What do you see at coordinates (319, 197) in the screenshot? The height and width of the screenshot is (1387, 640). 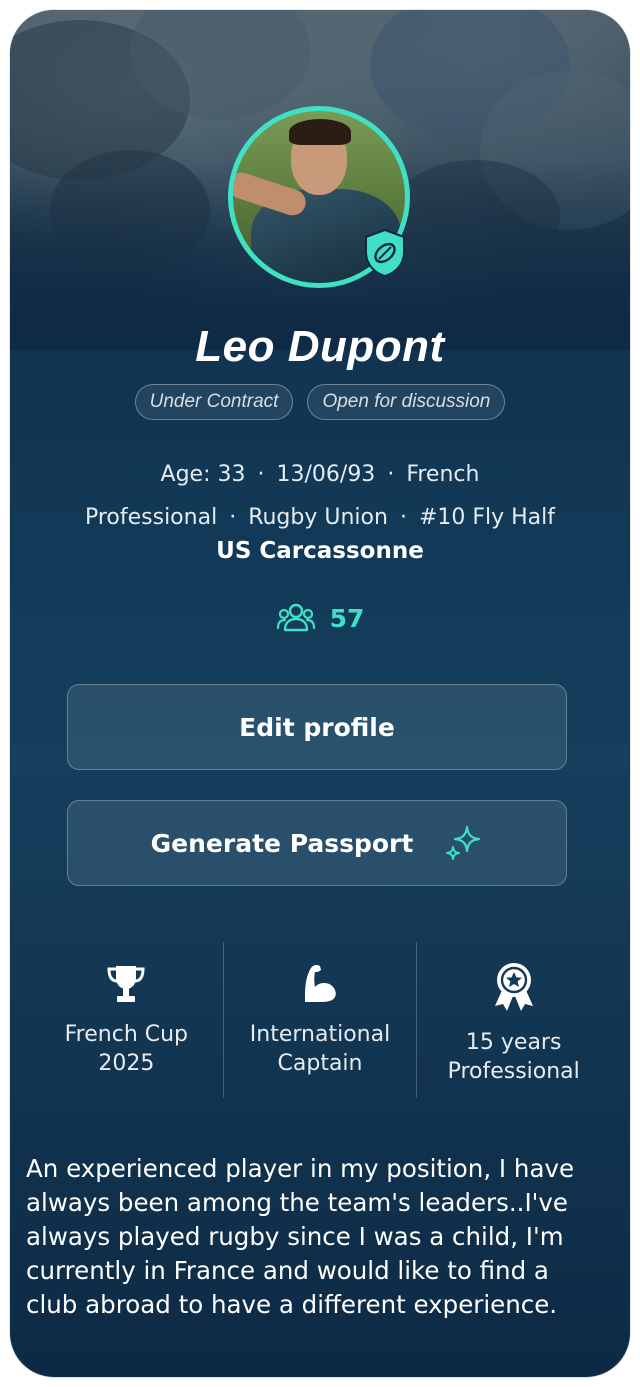 I see `avatar` at bounding box center [319, 197].